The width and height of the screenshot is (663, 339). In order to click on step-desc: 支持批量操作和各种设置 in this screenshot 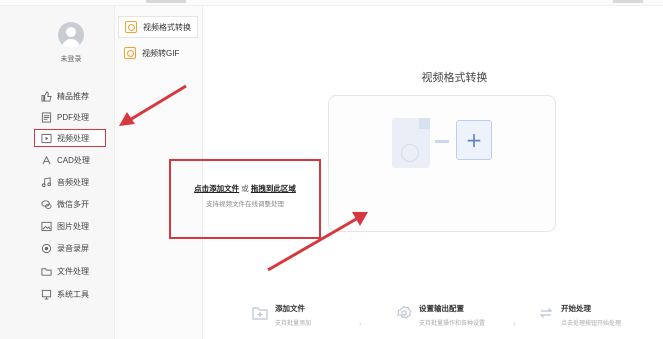, I will do `click(452, 324)`.